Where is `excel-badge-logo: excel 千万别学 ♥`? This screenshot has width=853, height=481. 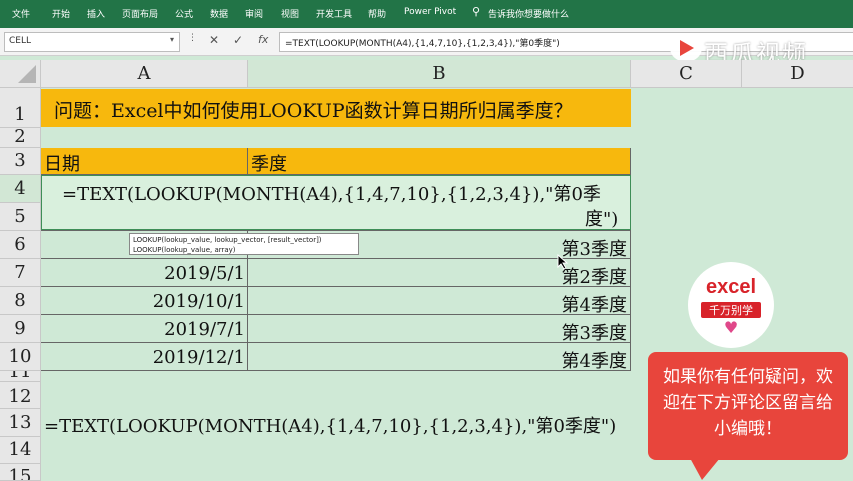
excel-badge-logo: excel 千万别学 ♥ is located at coordinates (731, 305).